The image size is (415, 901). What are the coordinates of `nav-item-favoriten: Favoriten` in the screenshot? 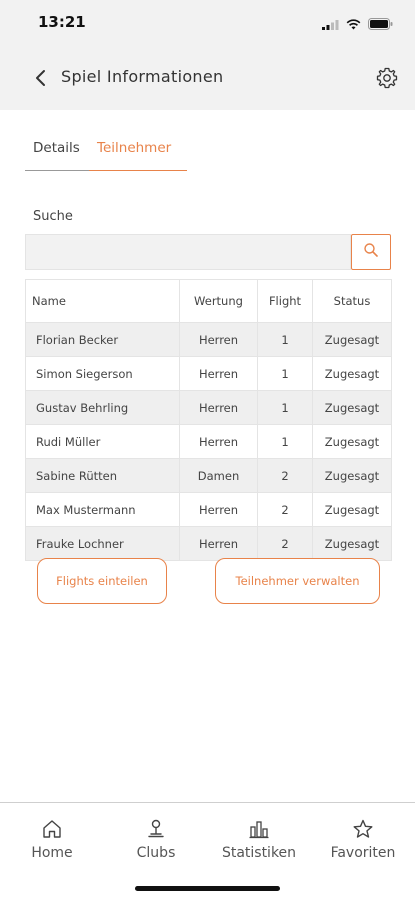 It's located at (363, 839).